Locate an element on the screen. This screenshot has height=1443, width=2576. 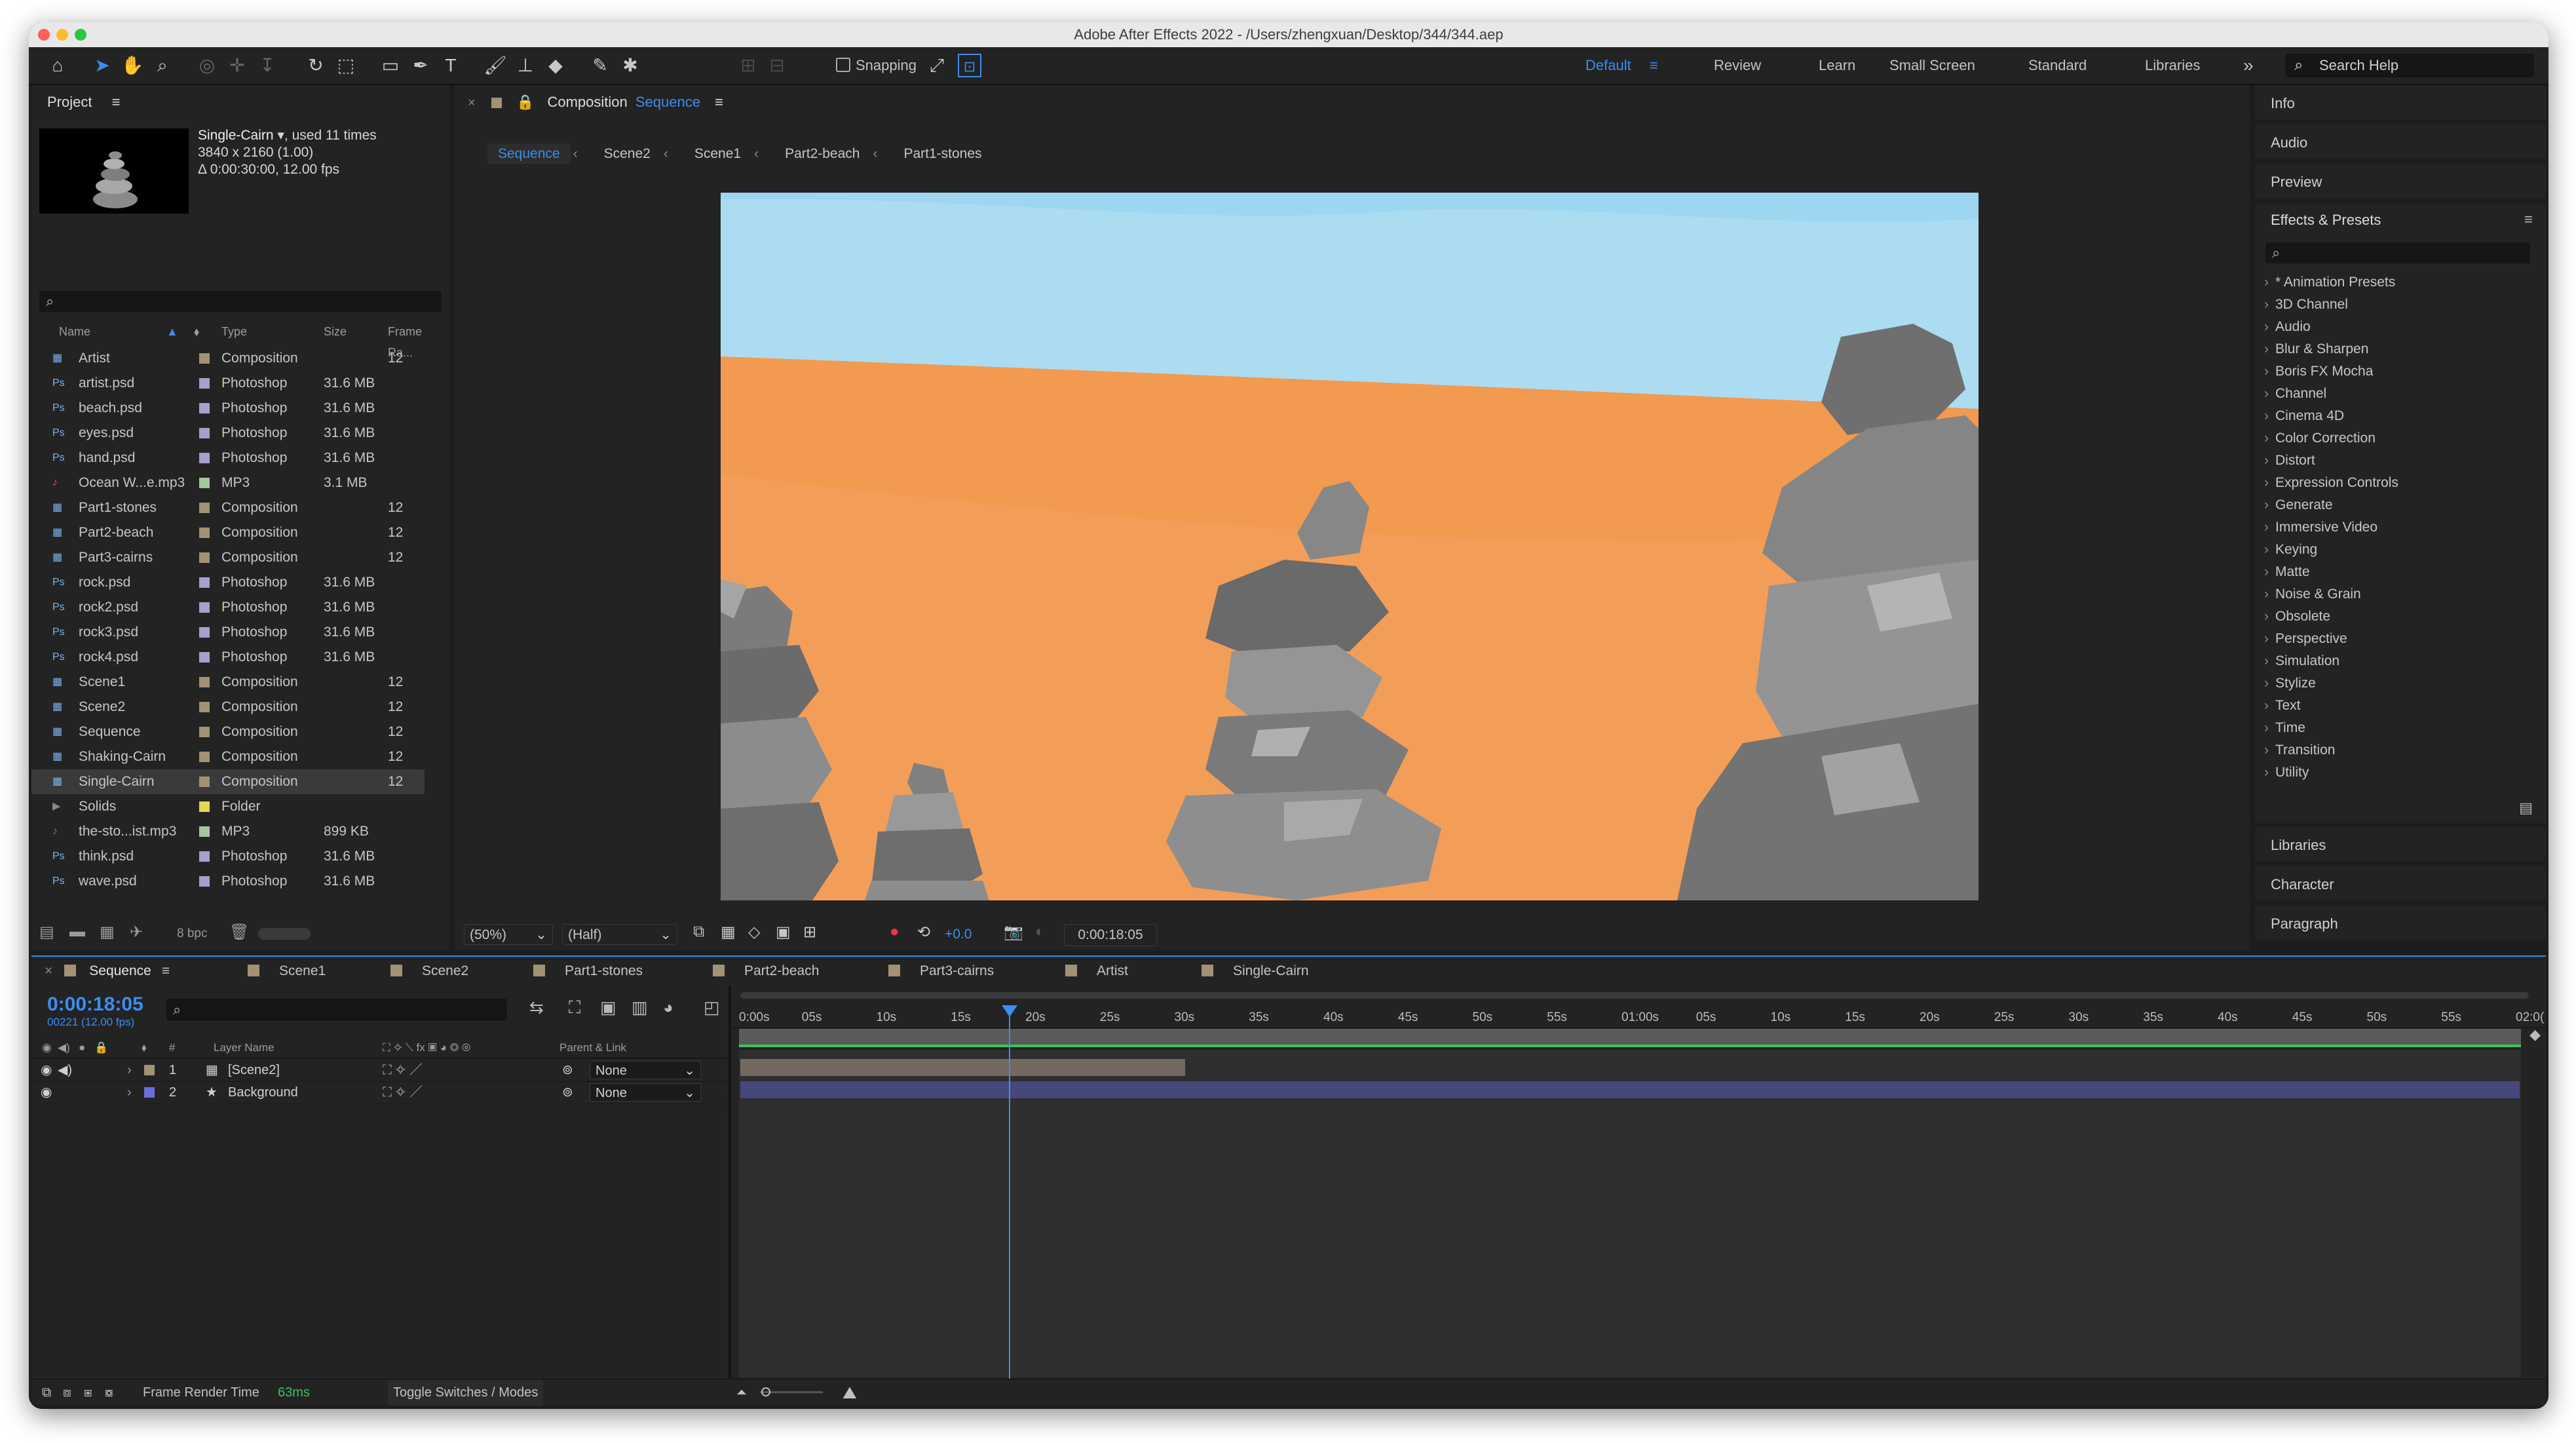
project-item-row: ▦ Scene2 Composition 12 is located at coordinates (228, 707).